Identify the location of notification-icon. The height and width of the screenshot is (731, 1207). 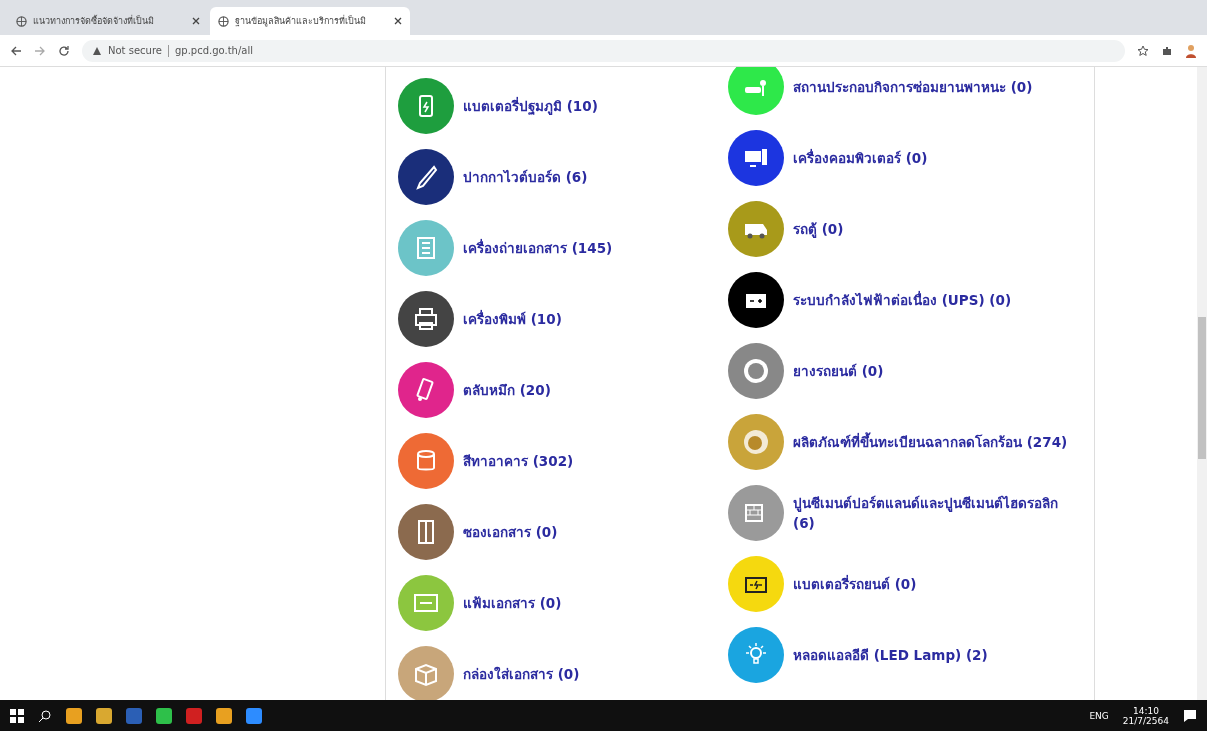
(1190, 715).